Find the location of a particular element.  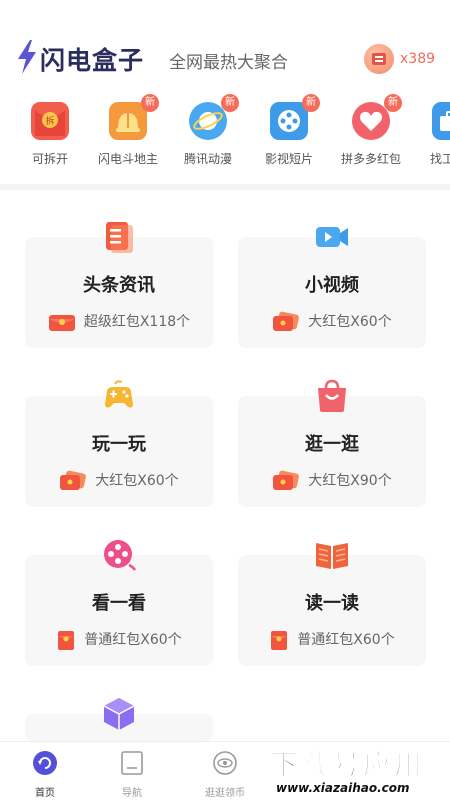

shortcut-label: 影视短片 is located at coordinates (288, 159).